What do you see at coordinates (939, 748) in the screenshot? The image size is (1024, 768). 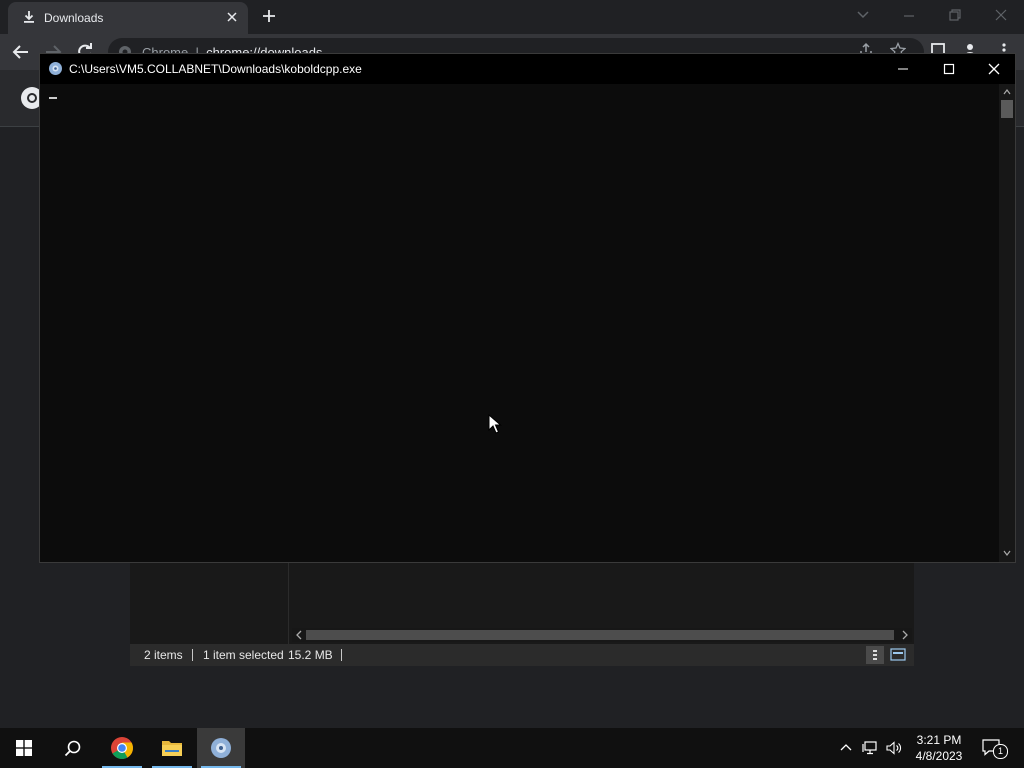 I see `system-clock: 3:21 PM 4/8/2023` at bounding box center [939, 748].